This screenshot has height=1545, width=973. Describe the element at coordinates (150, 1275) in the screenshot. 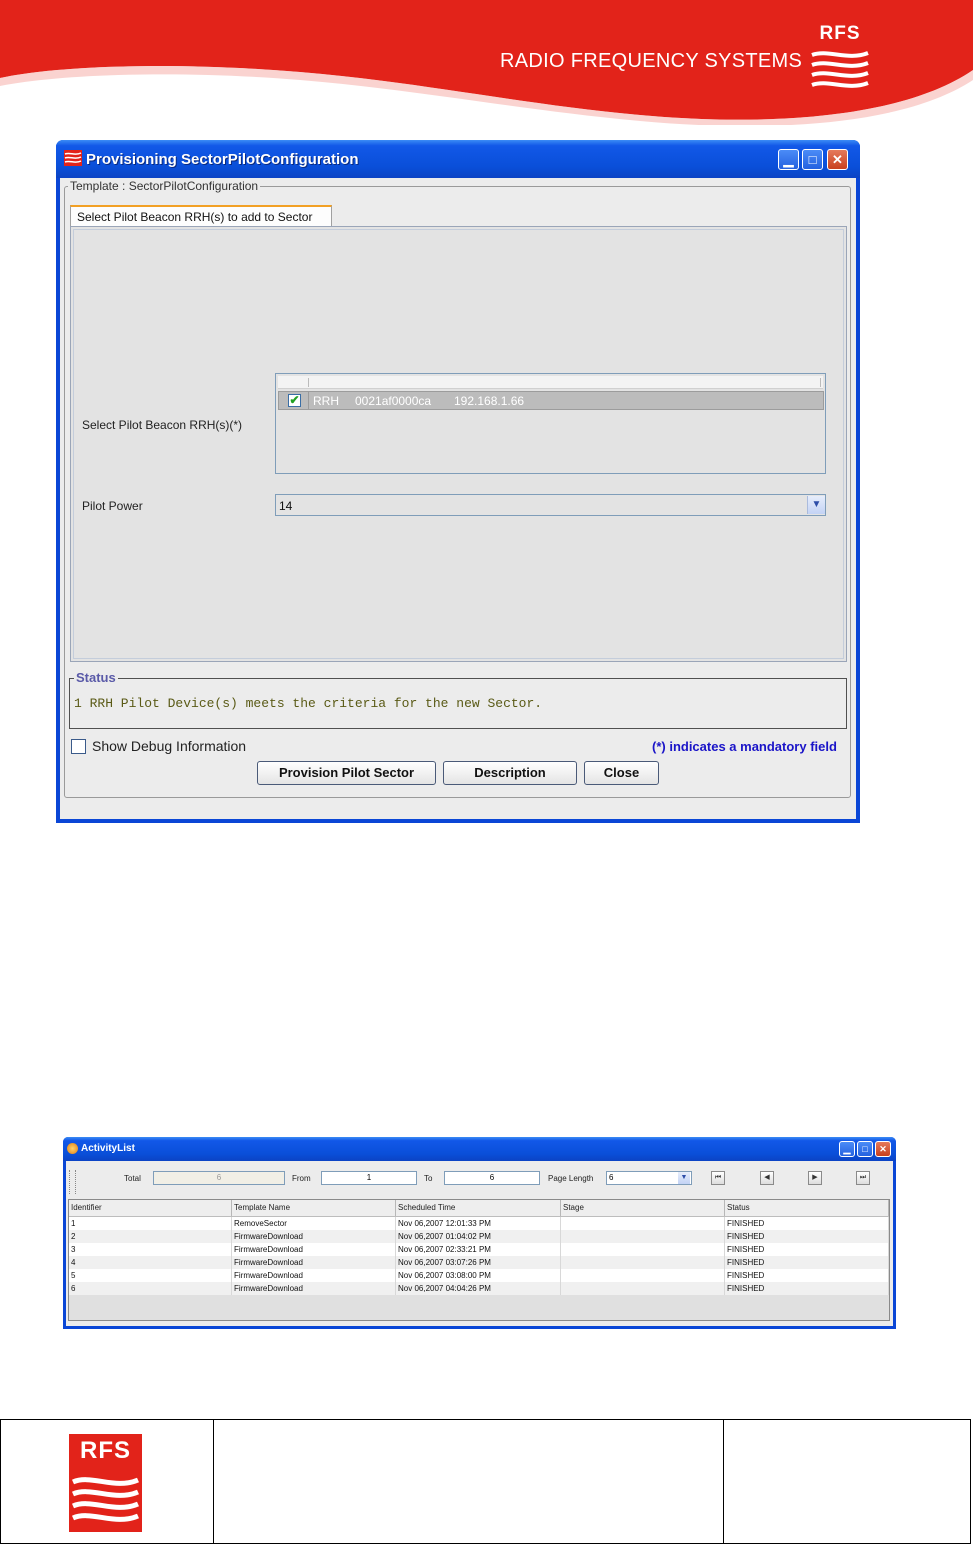

I see `cell-identifier: 5` at that location.